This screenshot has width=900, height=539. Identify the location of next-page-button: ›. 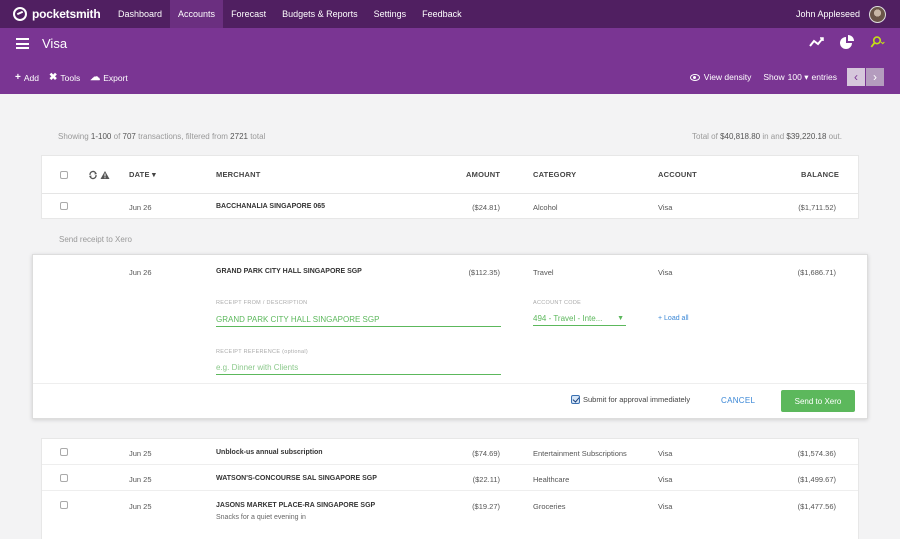
(875, 77).